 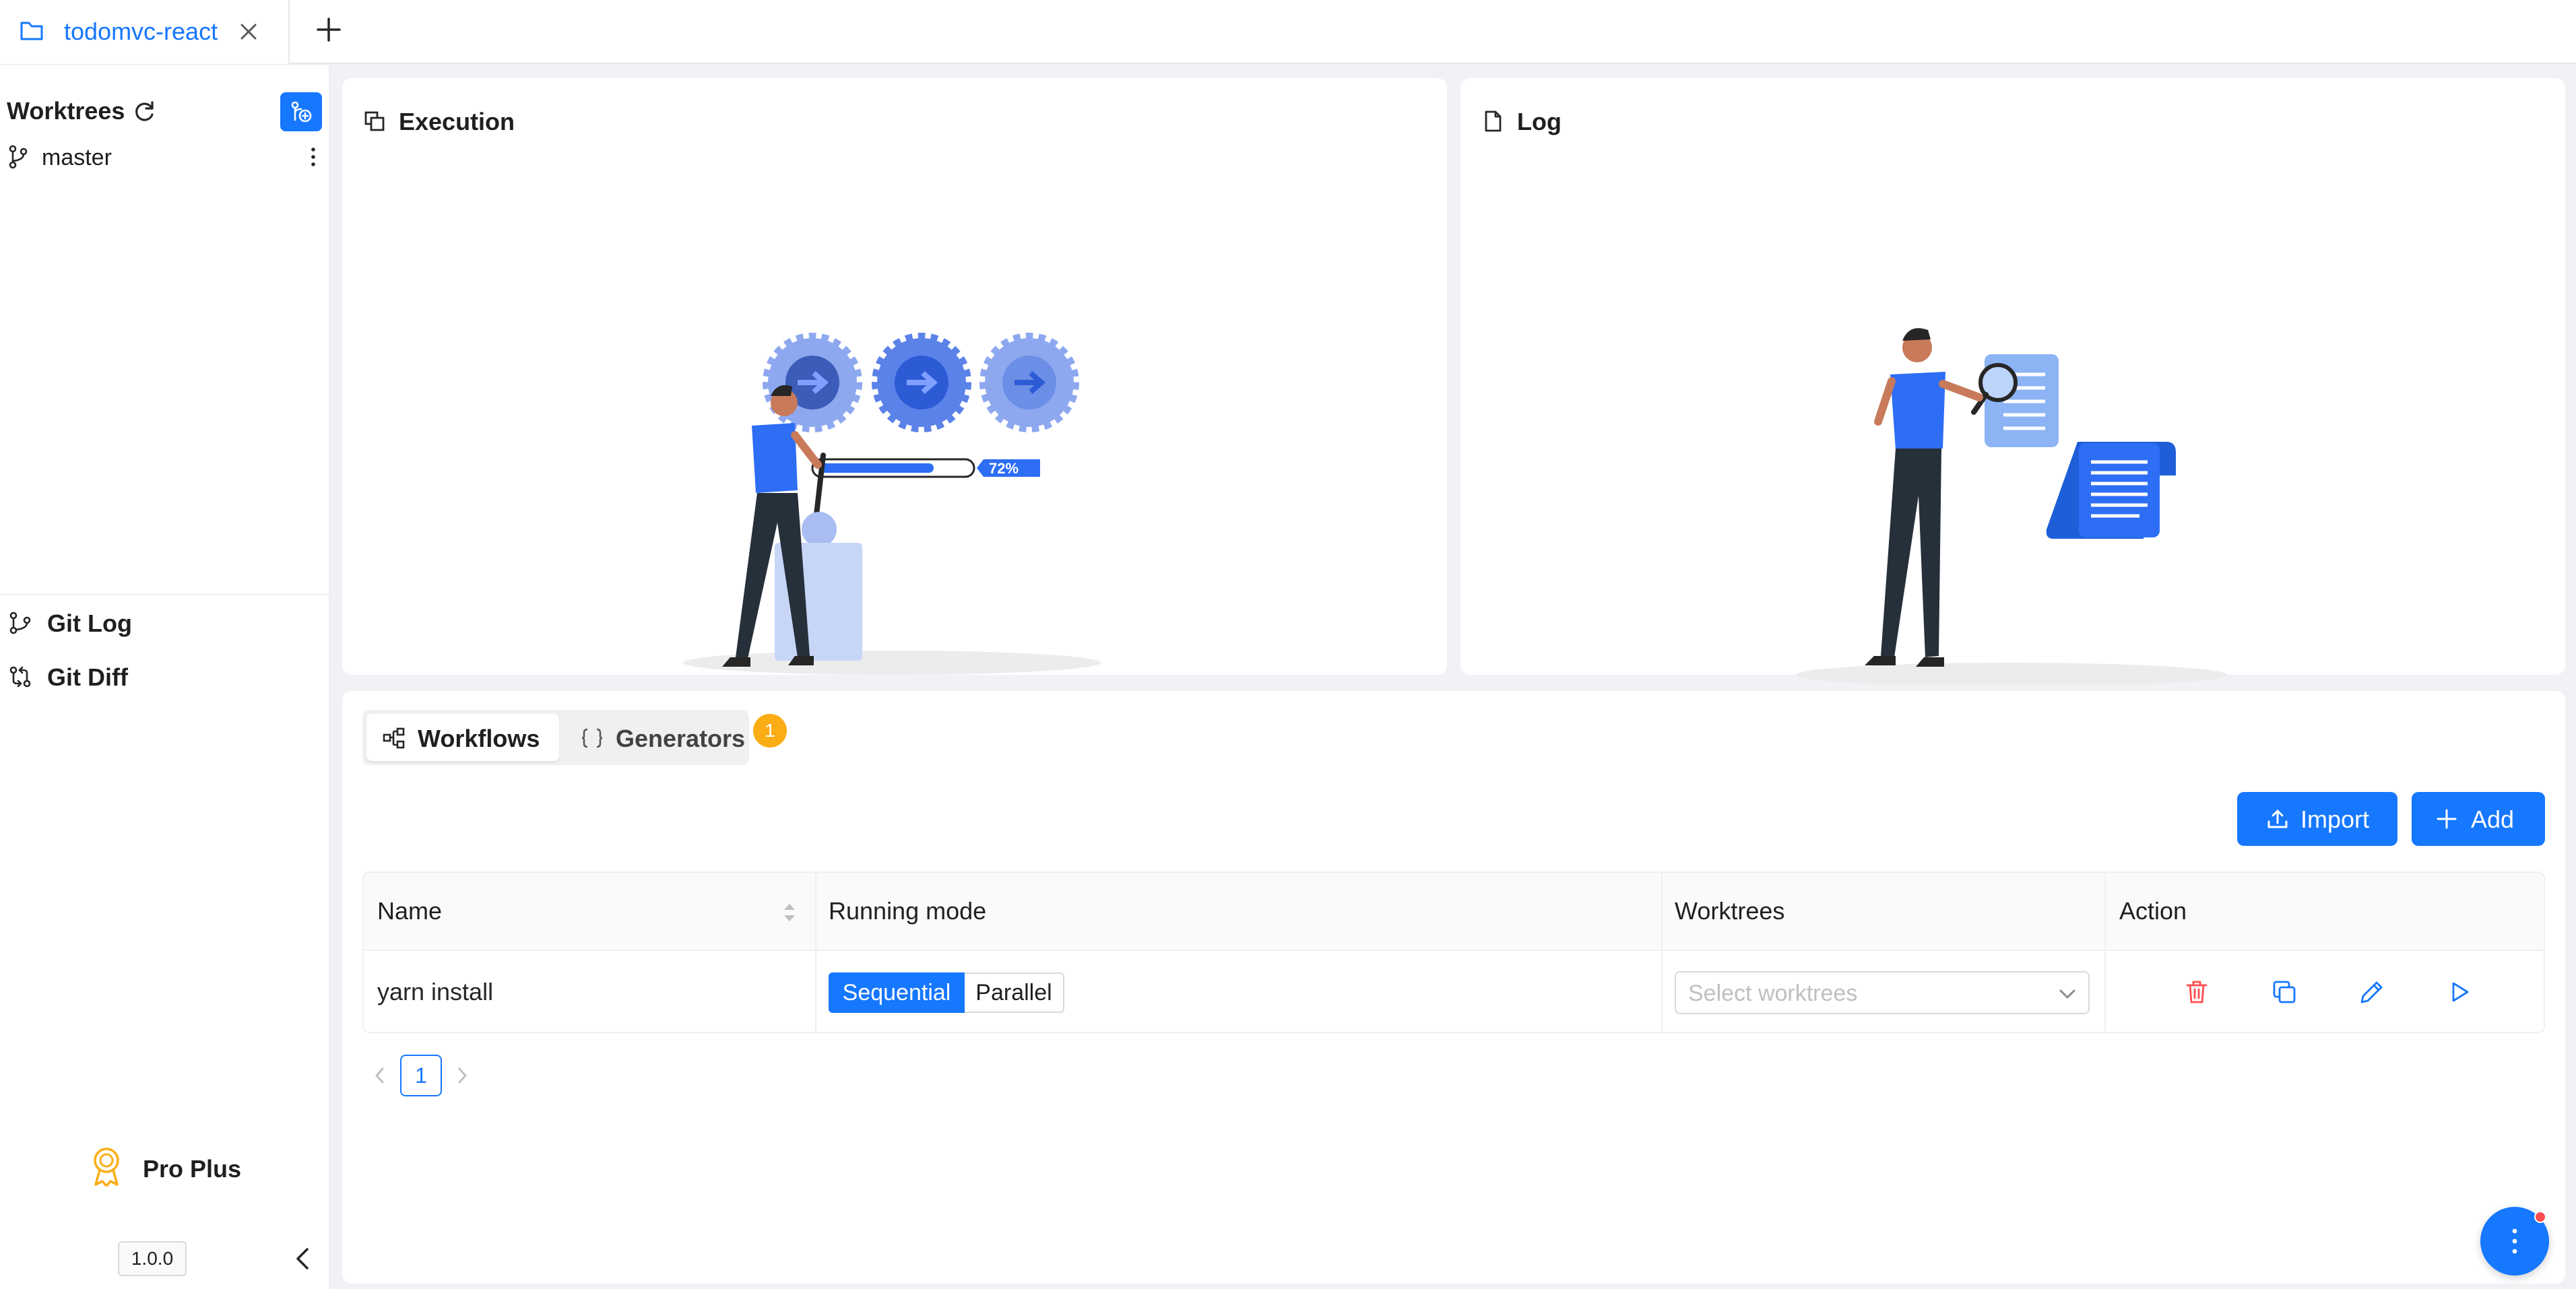 I want to click on log-title: Log, so click(x=1539, y=121).